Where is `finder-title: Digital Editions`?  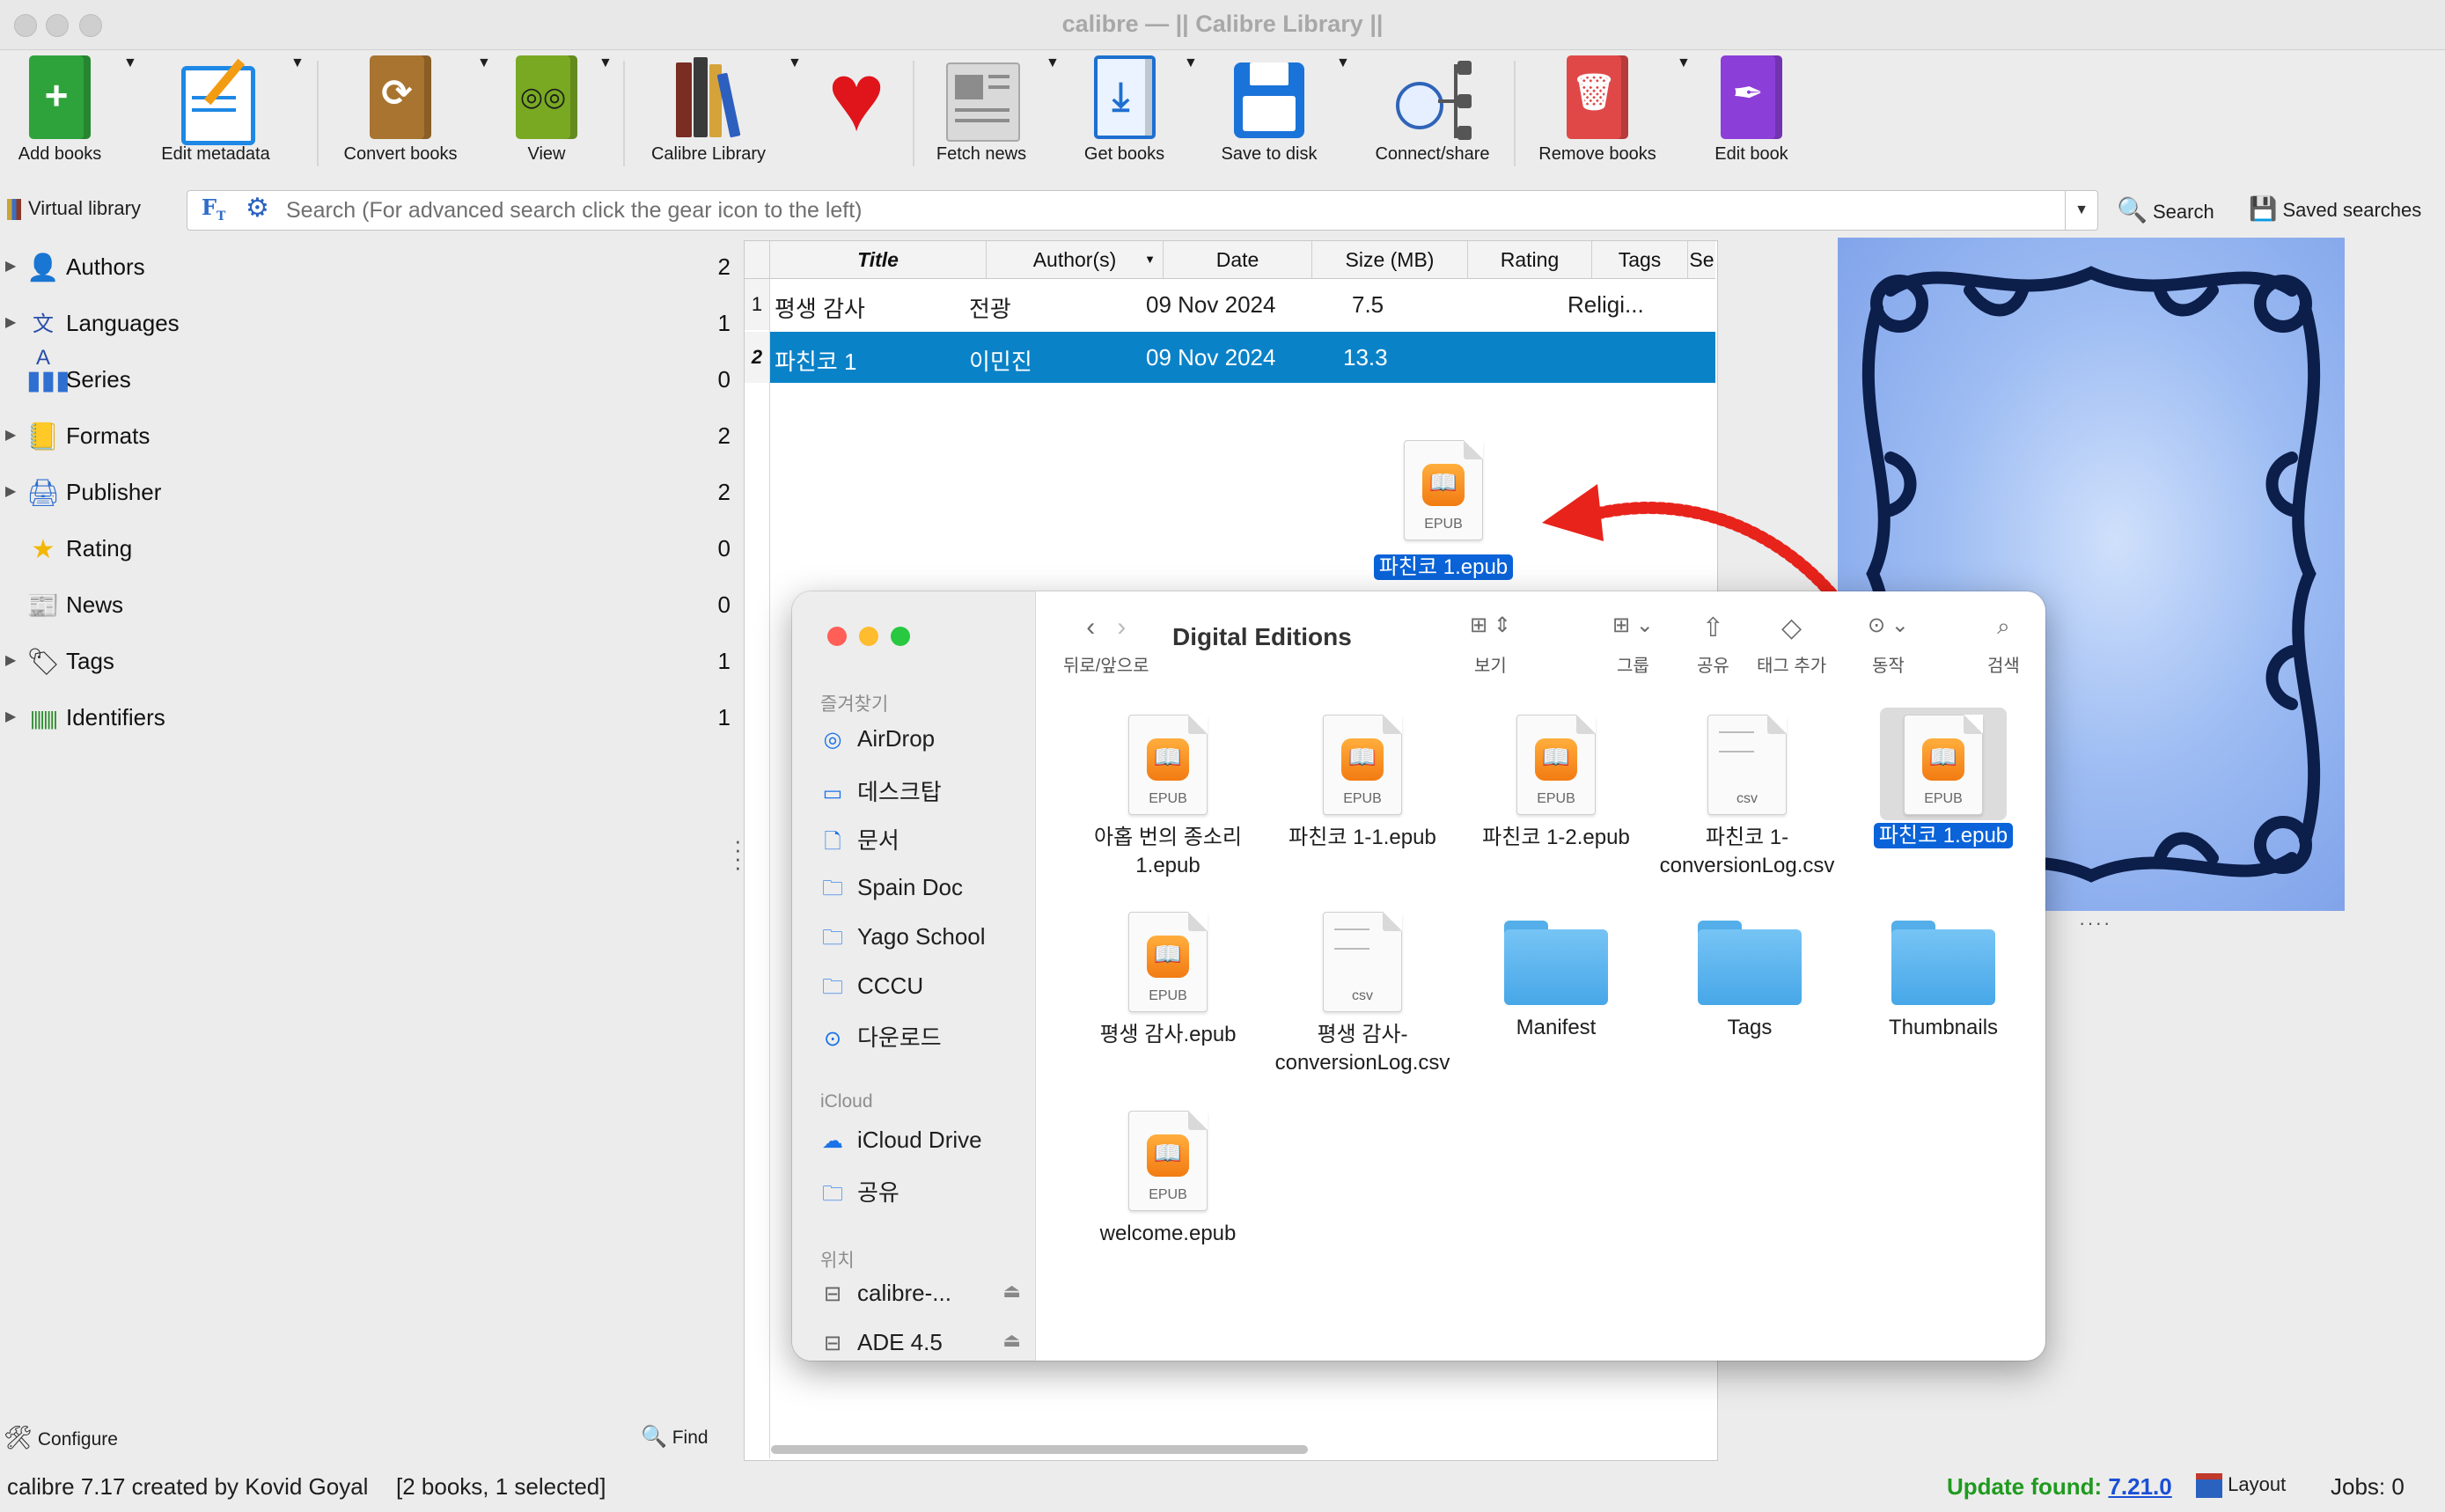
finder-title: Digital Editions is located at coordinates (1262, 636).